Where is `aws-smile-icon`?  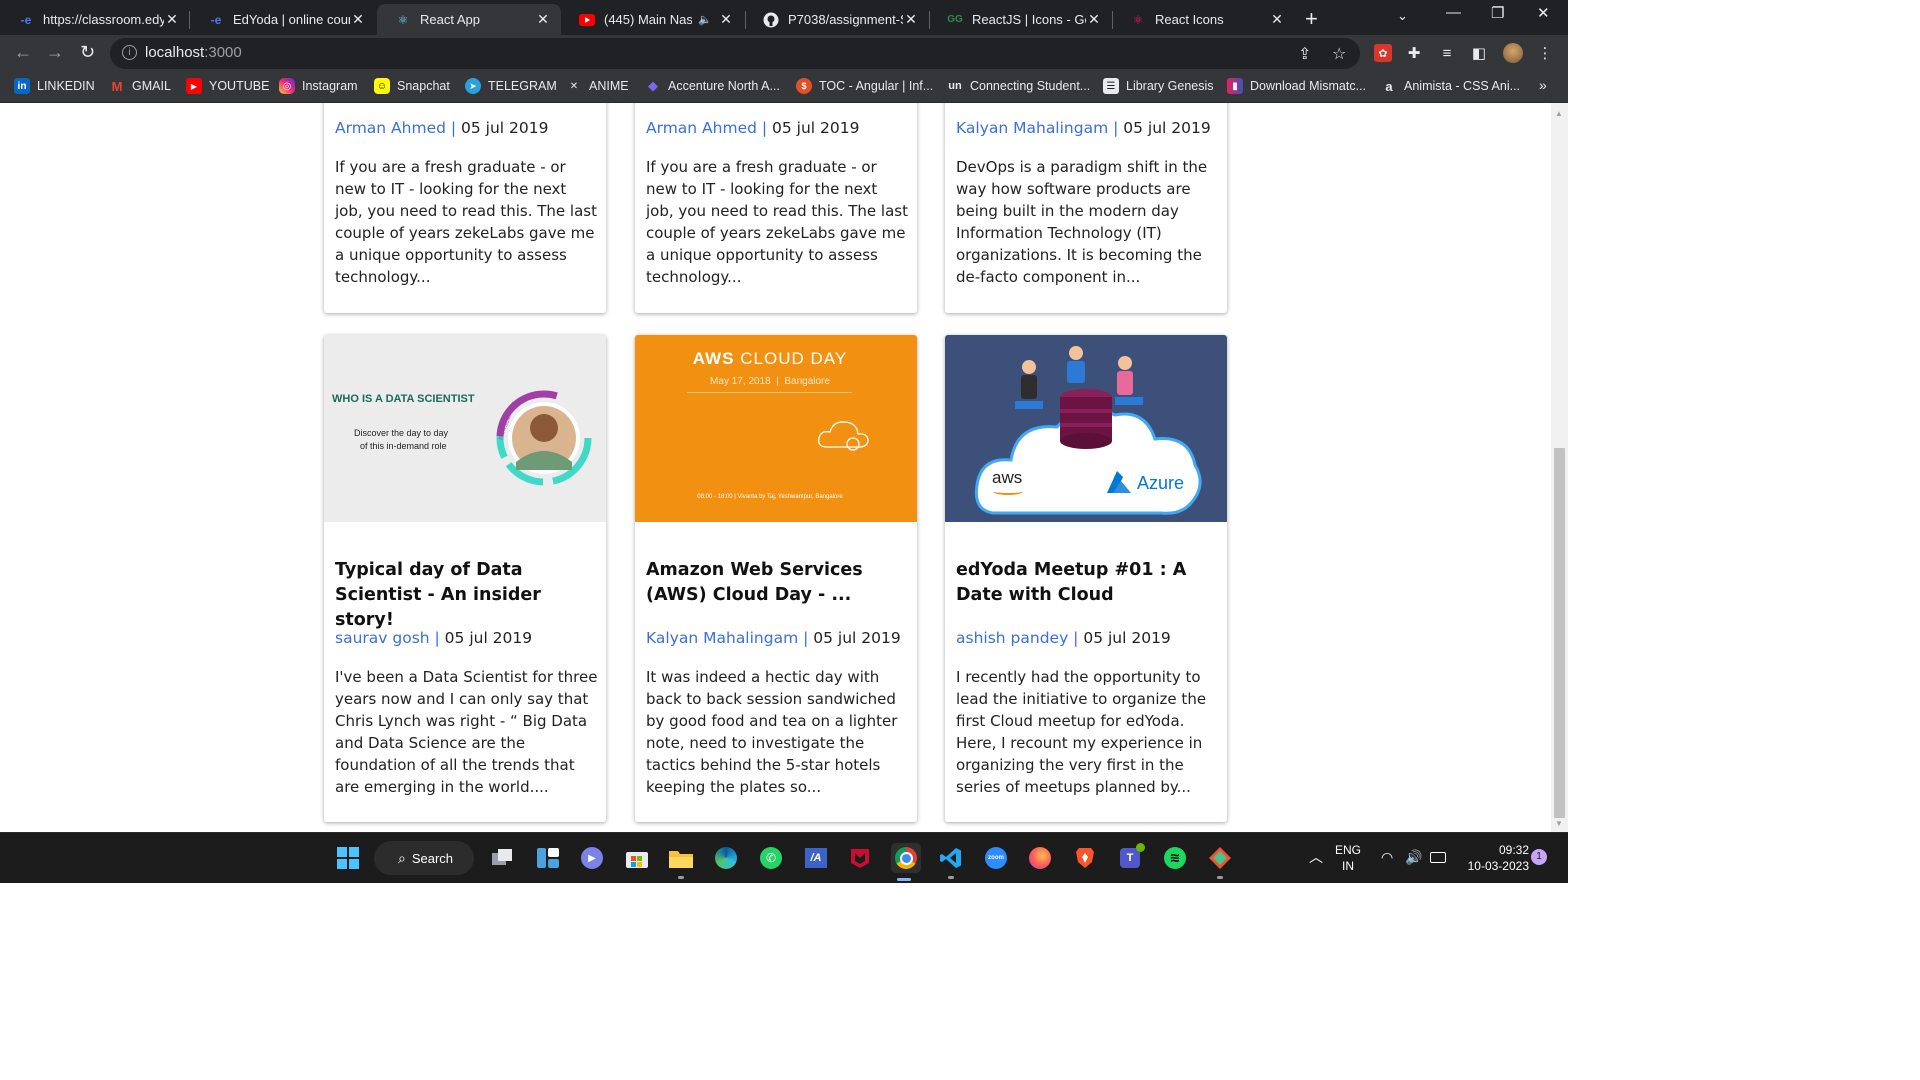 aws-smile-icon is located at coordinates (1008, 491).